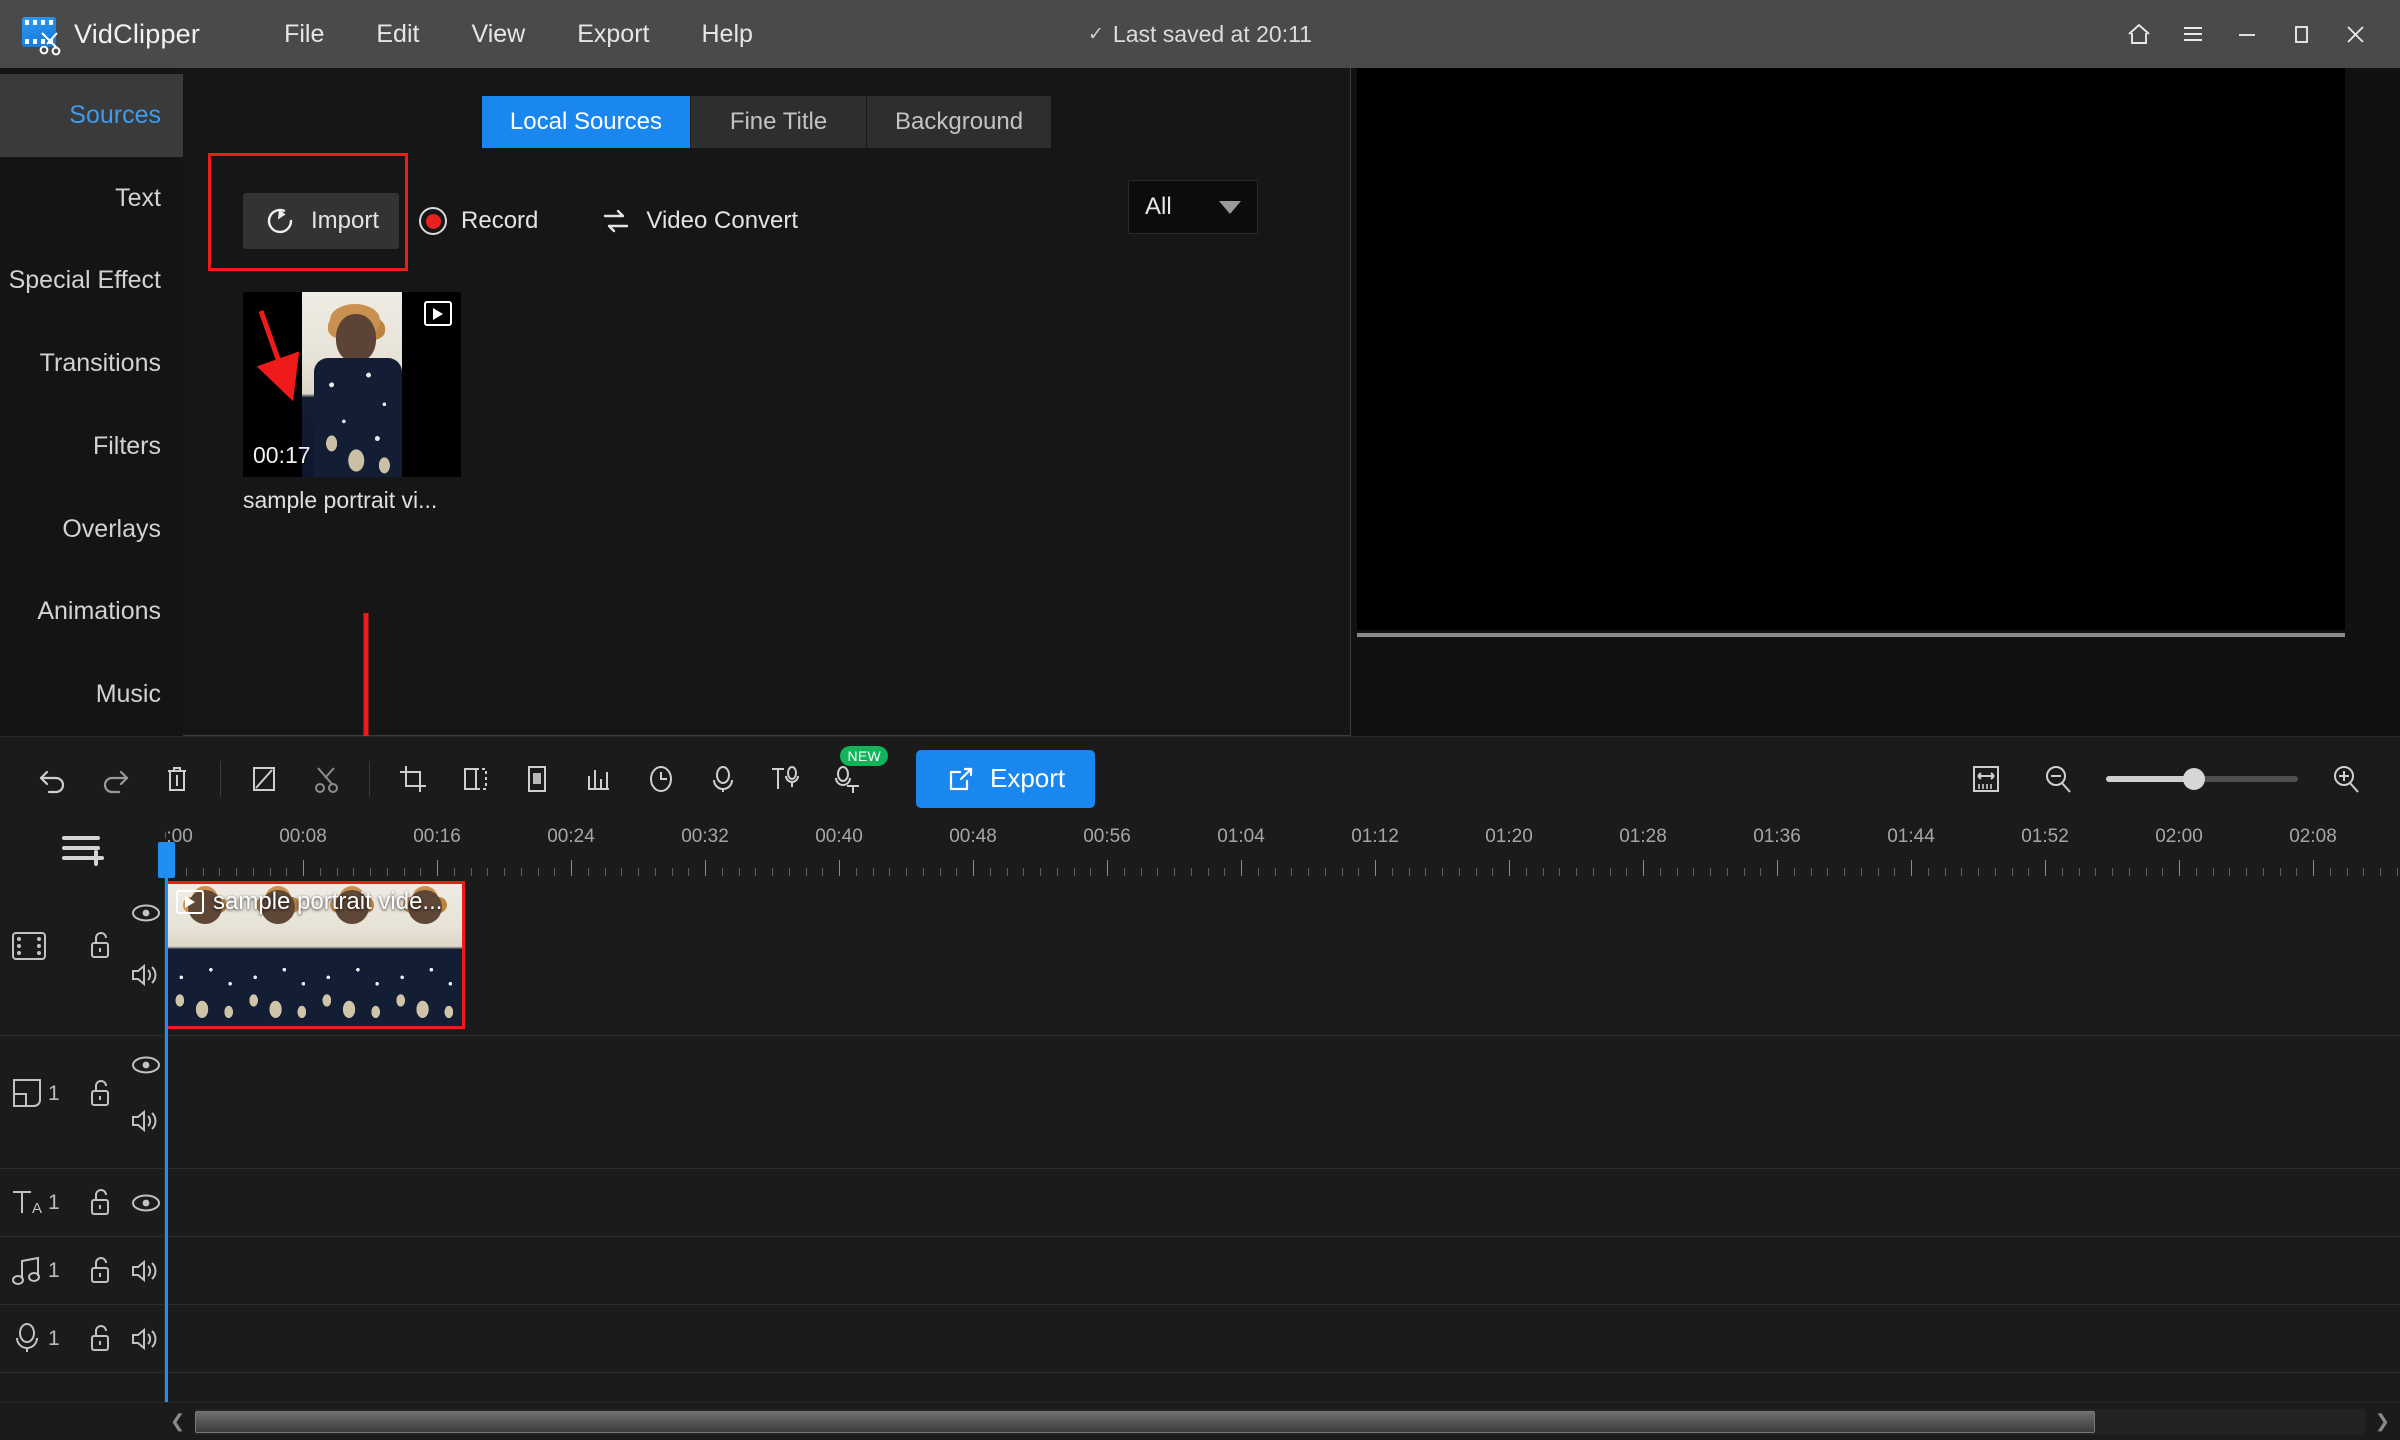  What do you see at coordinates (352, 384) in the screenshot?
I see `media-thumbnail: 00:17` at bounding box center [352, 384].